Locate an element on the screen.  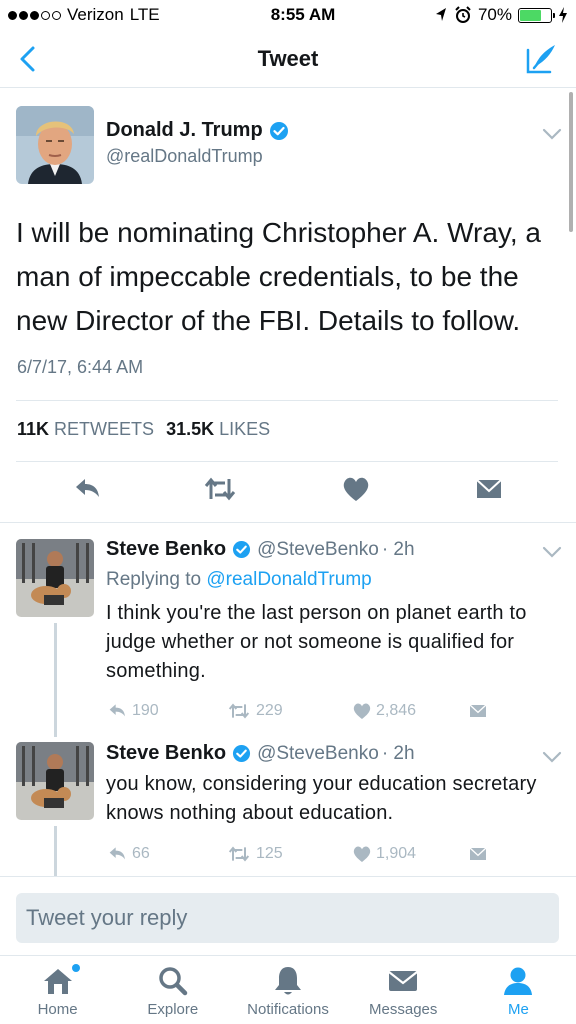
unread-dot is located at coordinates (76, 968).